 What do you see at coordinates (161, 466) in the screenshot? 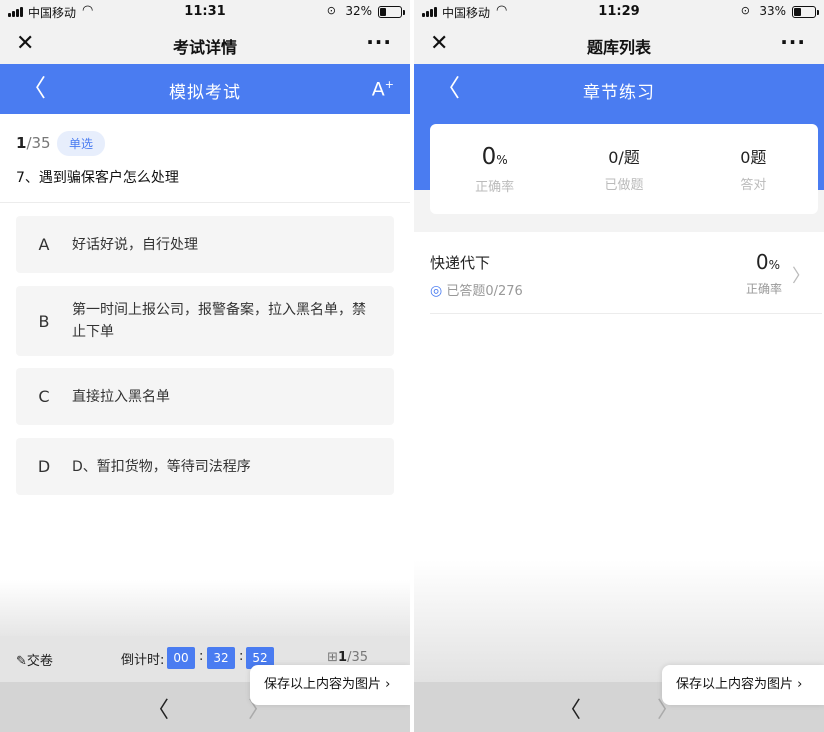
I see `option-text: D、暂扣货物，等待司法程序` at bounding box center [161, 466].